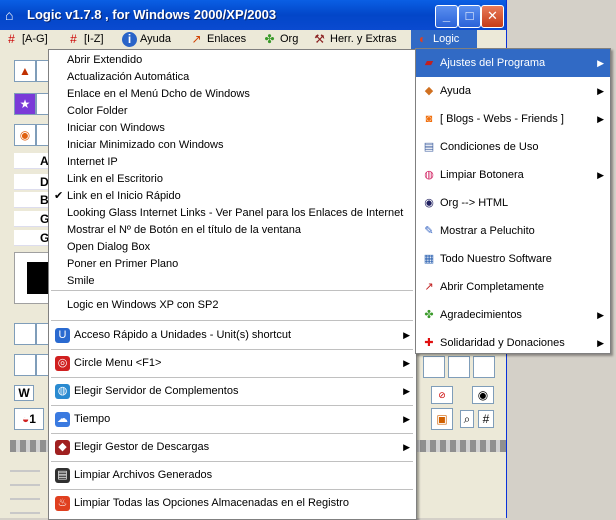 This screenshot has width=616, height=520. I want to click on logic-menu-item: ↗ Abrir Completamente, so click(513, 287).